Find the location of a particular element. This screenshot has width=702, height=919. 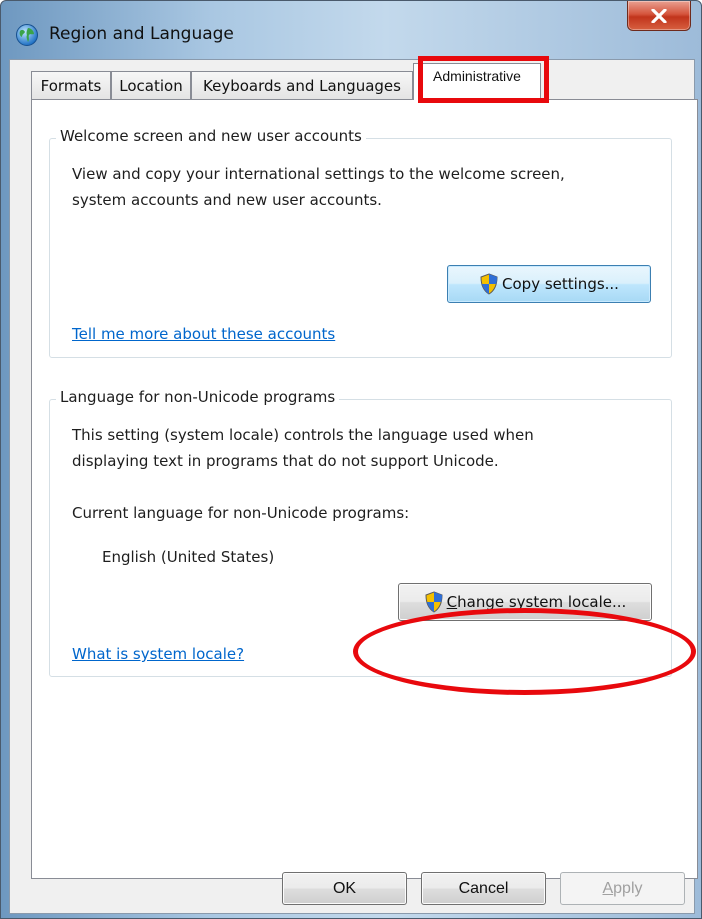

highlight-rectangle-annotation is located at coordinates (483, 79).